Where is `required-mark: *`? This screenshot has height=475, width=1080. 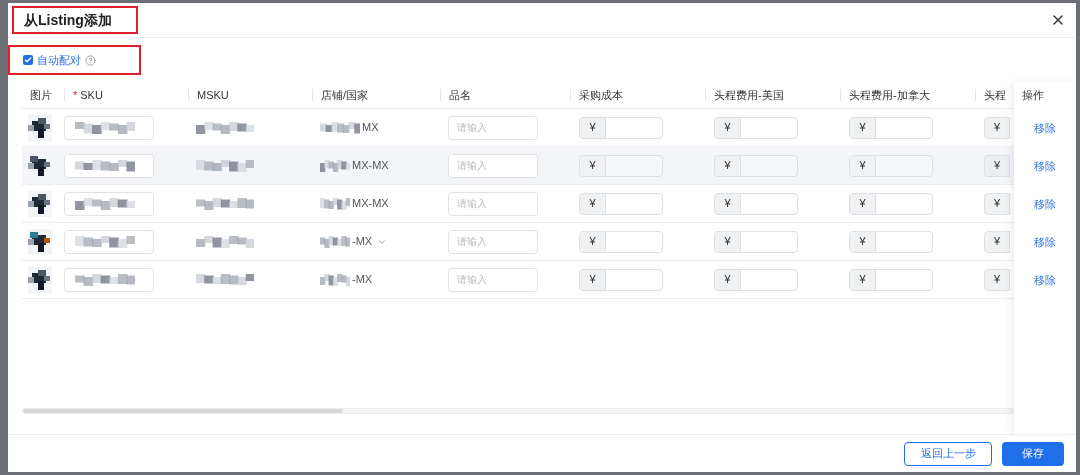
required-mark: * is located at coordinates (75, 95).